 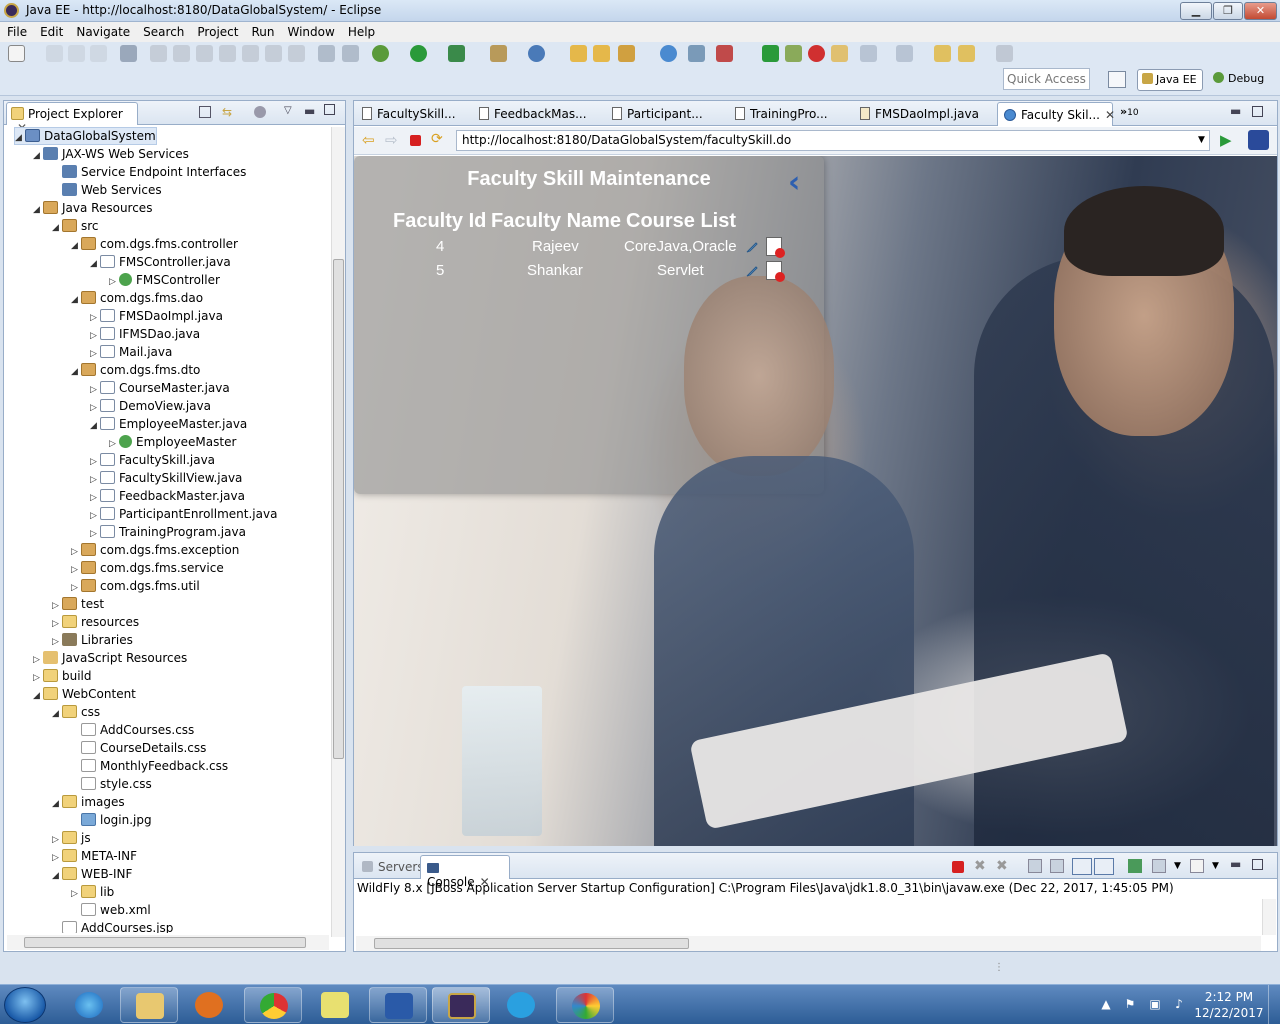 What do you see at coordinates (578, 53) in the screenshot?
I see `open-type-icon` at bounding box center [578, 53].